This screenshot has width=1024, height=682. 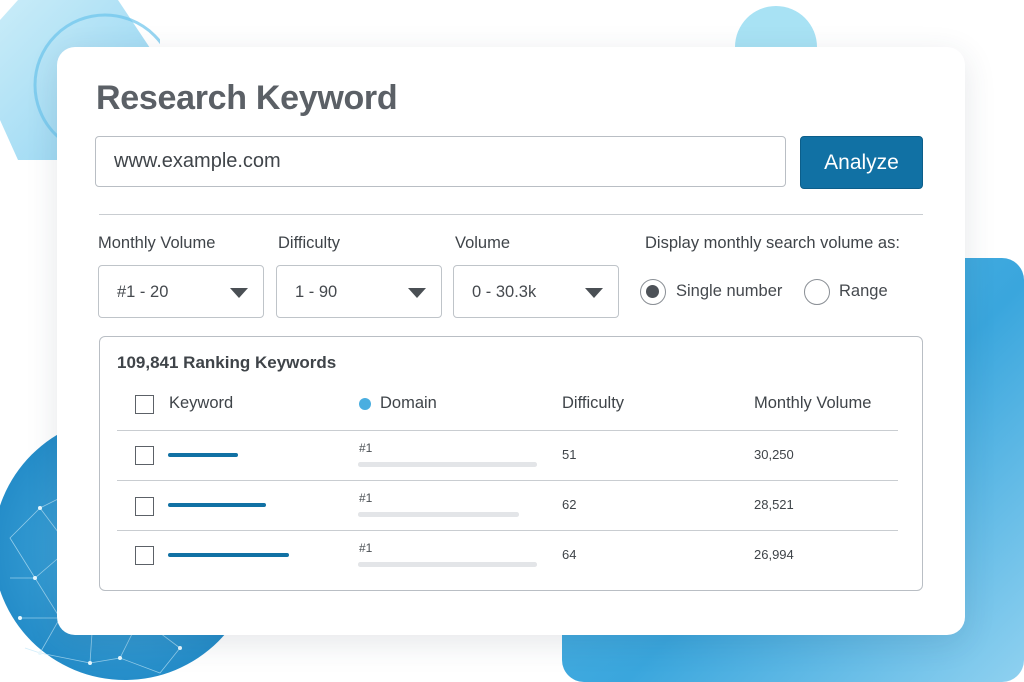 What do you see at coordinates (861, 162) in the screenshot?
I see `analyze-button: Analyze` at bounding box center [861, 162].